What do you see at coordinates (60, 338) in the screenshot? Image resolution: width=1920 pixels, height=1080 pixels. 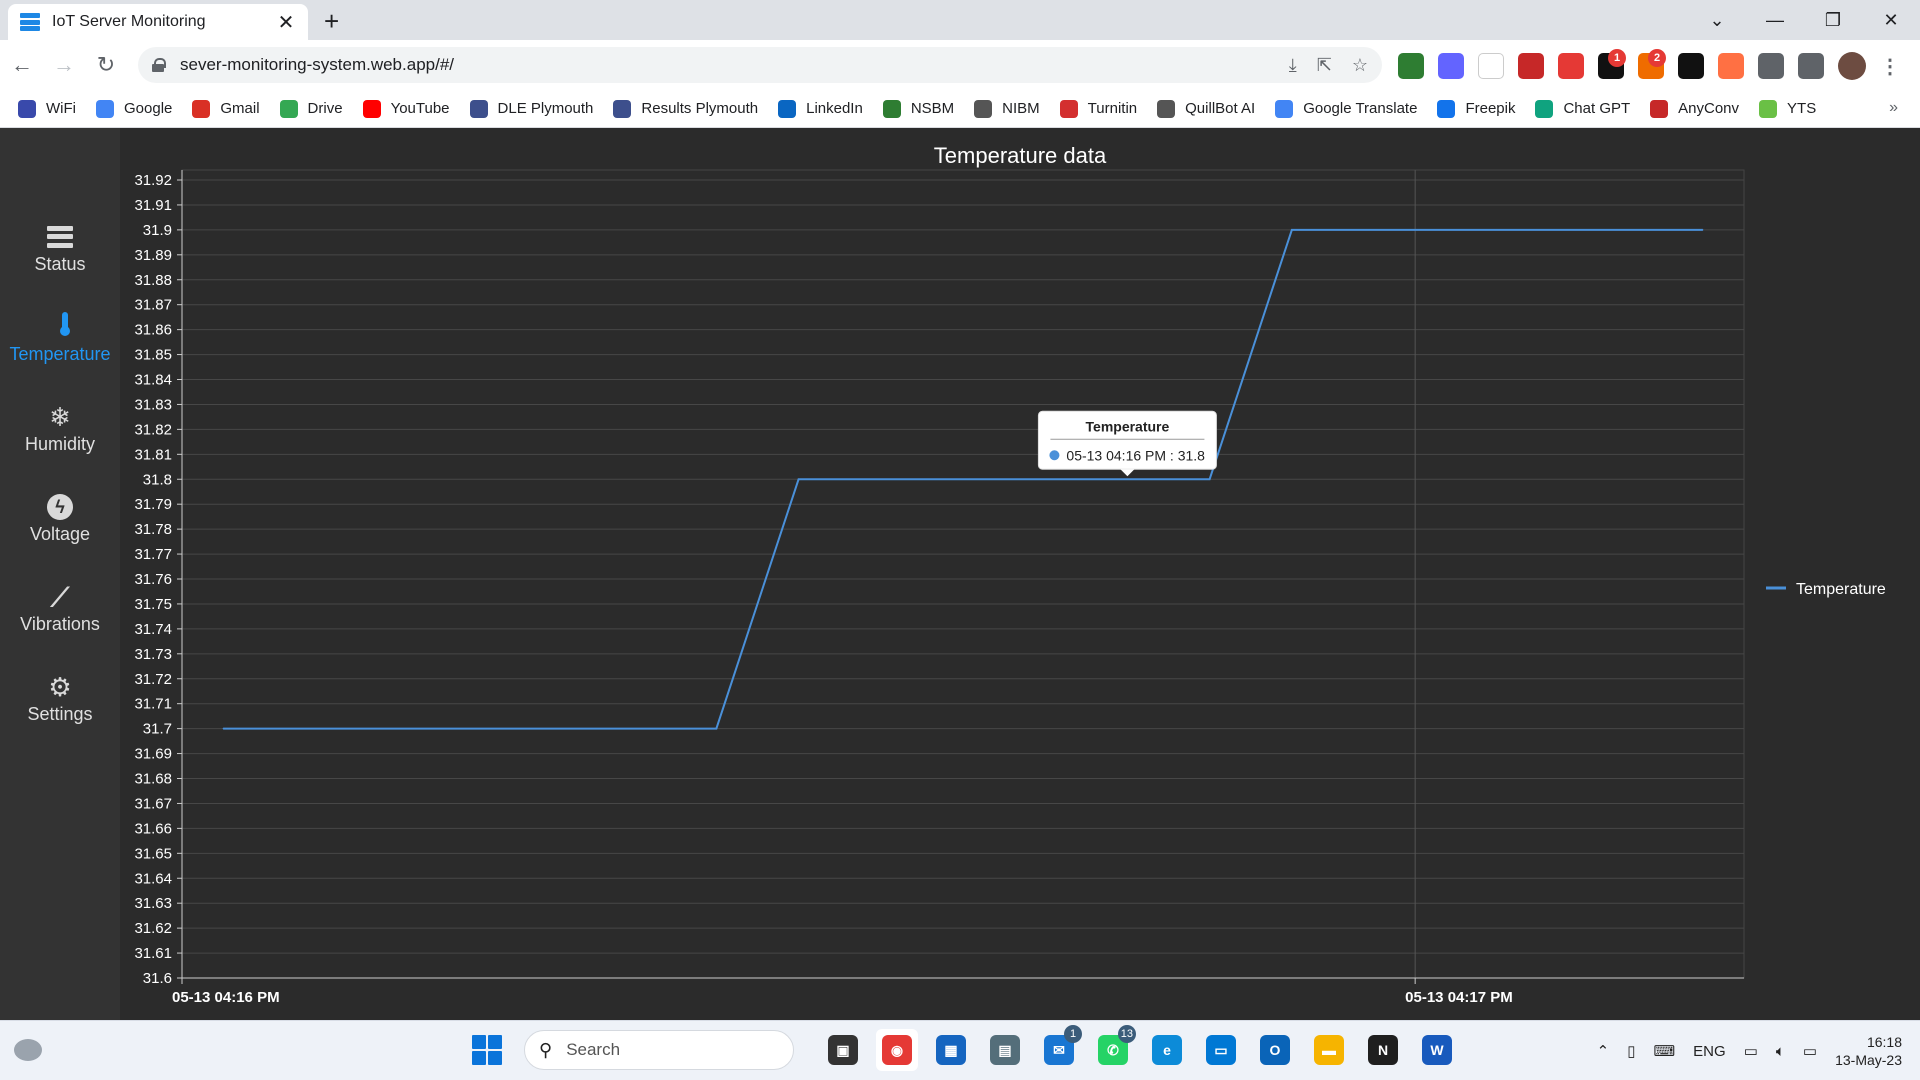 I see `sidebar-item-temperature: Temperature` at bounding box center [60, 338].